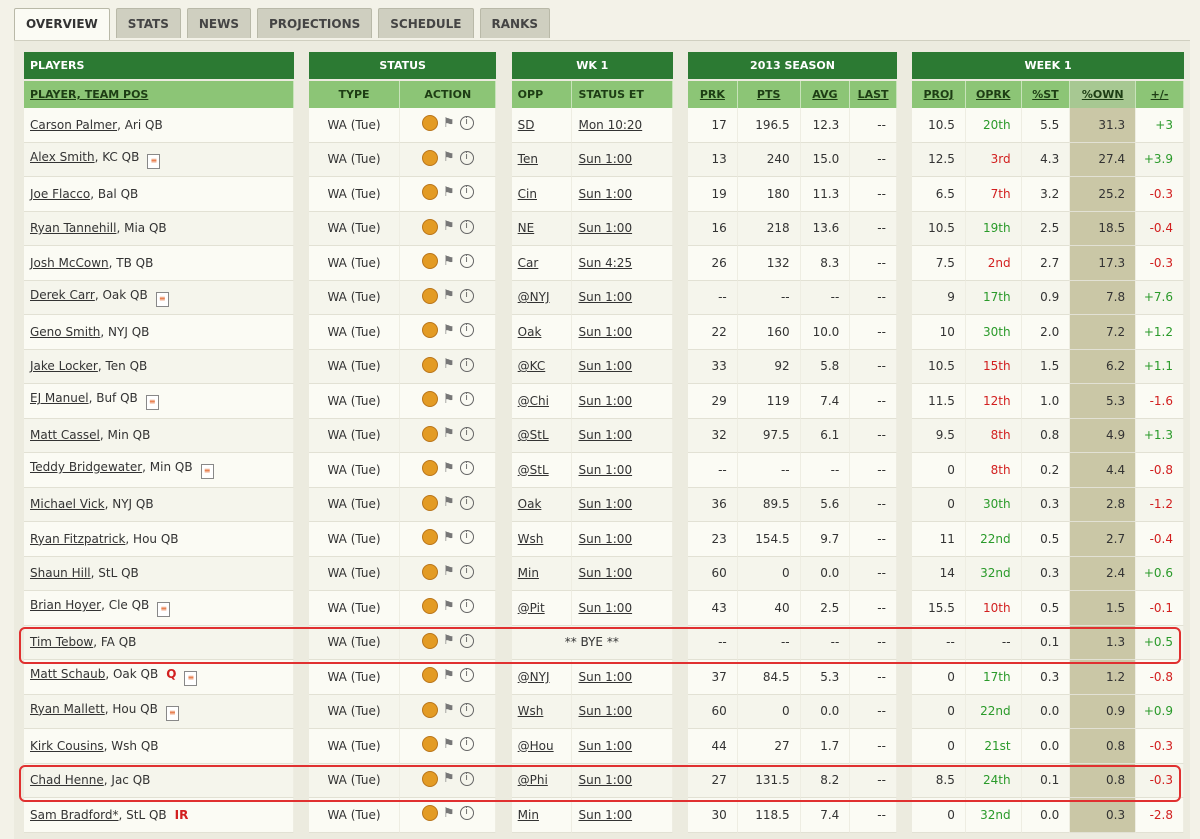 The image size is (1200, 839). Describe the element at coordinates (62, 24) in the screenshot. I see `tab-overview: OVERVIEW` at that location.